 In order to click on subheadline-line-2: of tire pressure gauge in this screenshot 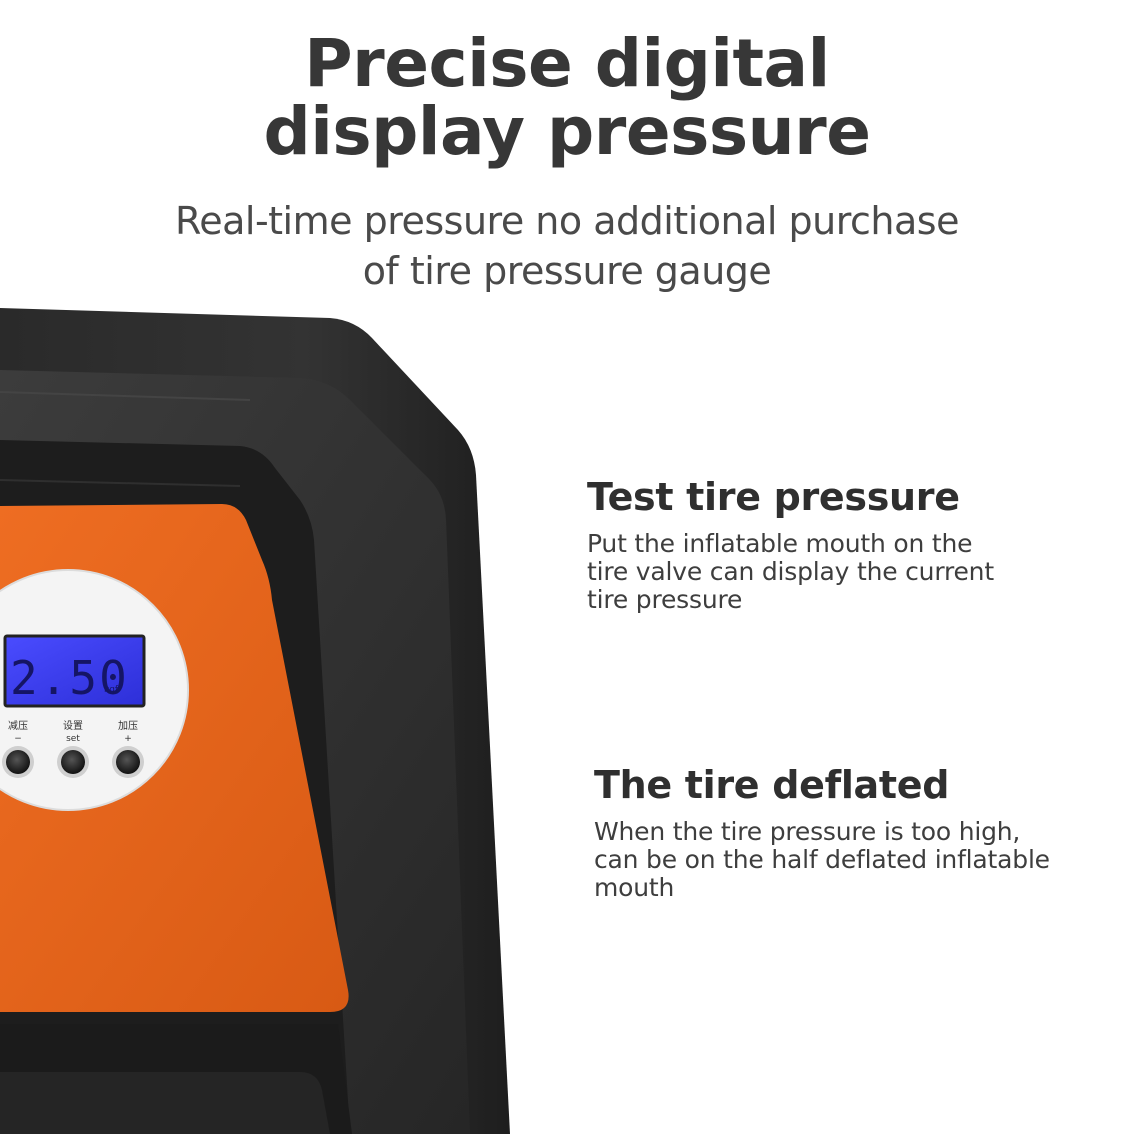, I will do `click(567, 271)`.